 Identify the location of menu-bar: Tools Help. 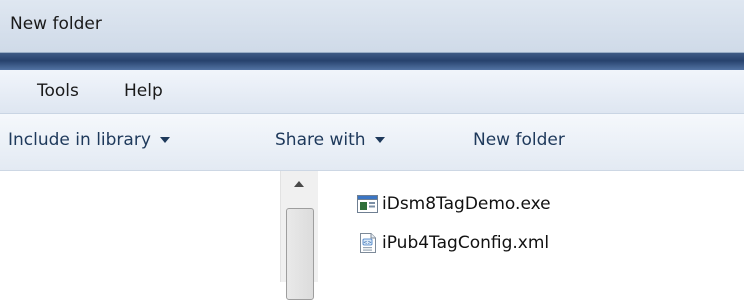
(372, 92).